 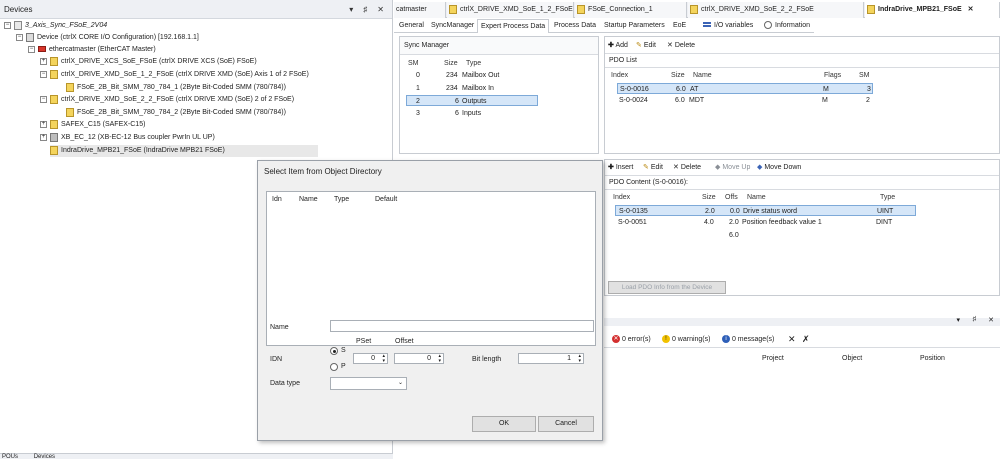 What do you see at coordinates (932, 10) in the screenshot?
I see `tab-indradrive: IndraDrive_MPB21_FSoE ✕` at bounding box center [932, 10].